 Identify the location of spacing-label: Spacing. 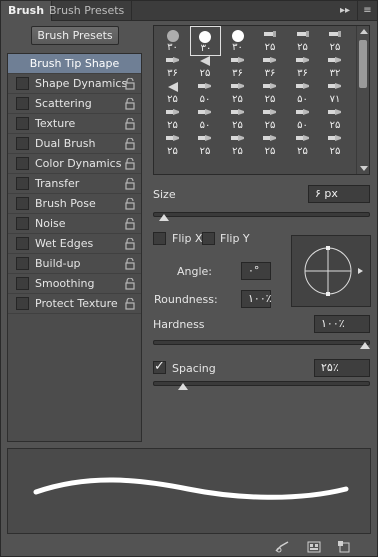
(194, 368).